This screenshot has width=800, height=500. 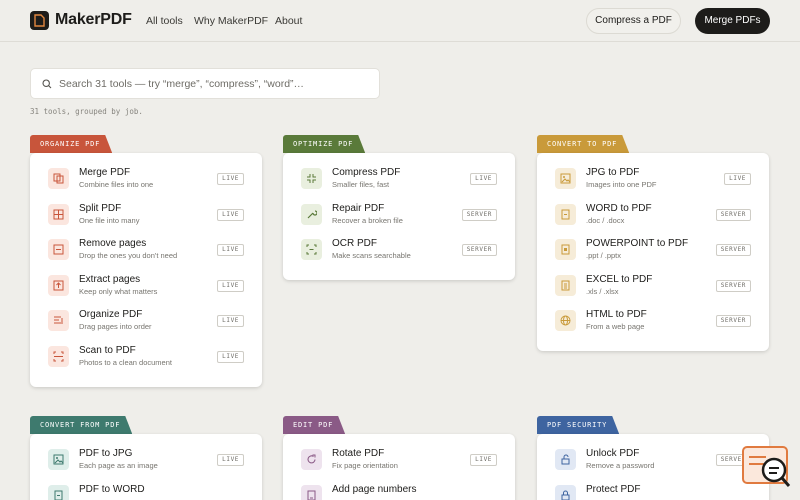 I want to click on nav-all-tools: All tools, so click(x=164, y=21).